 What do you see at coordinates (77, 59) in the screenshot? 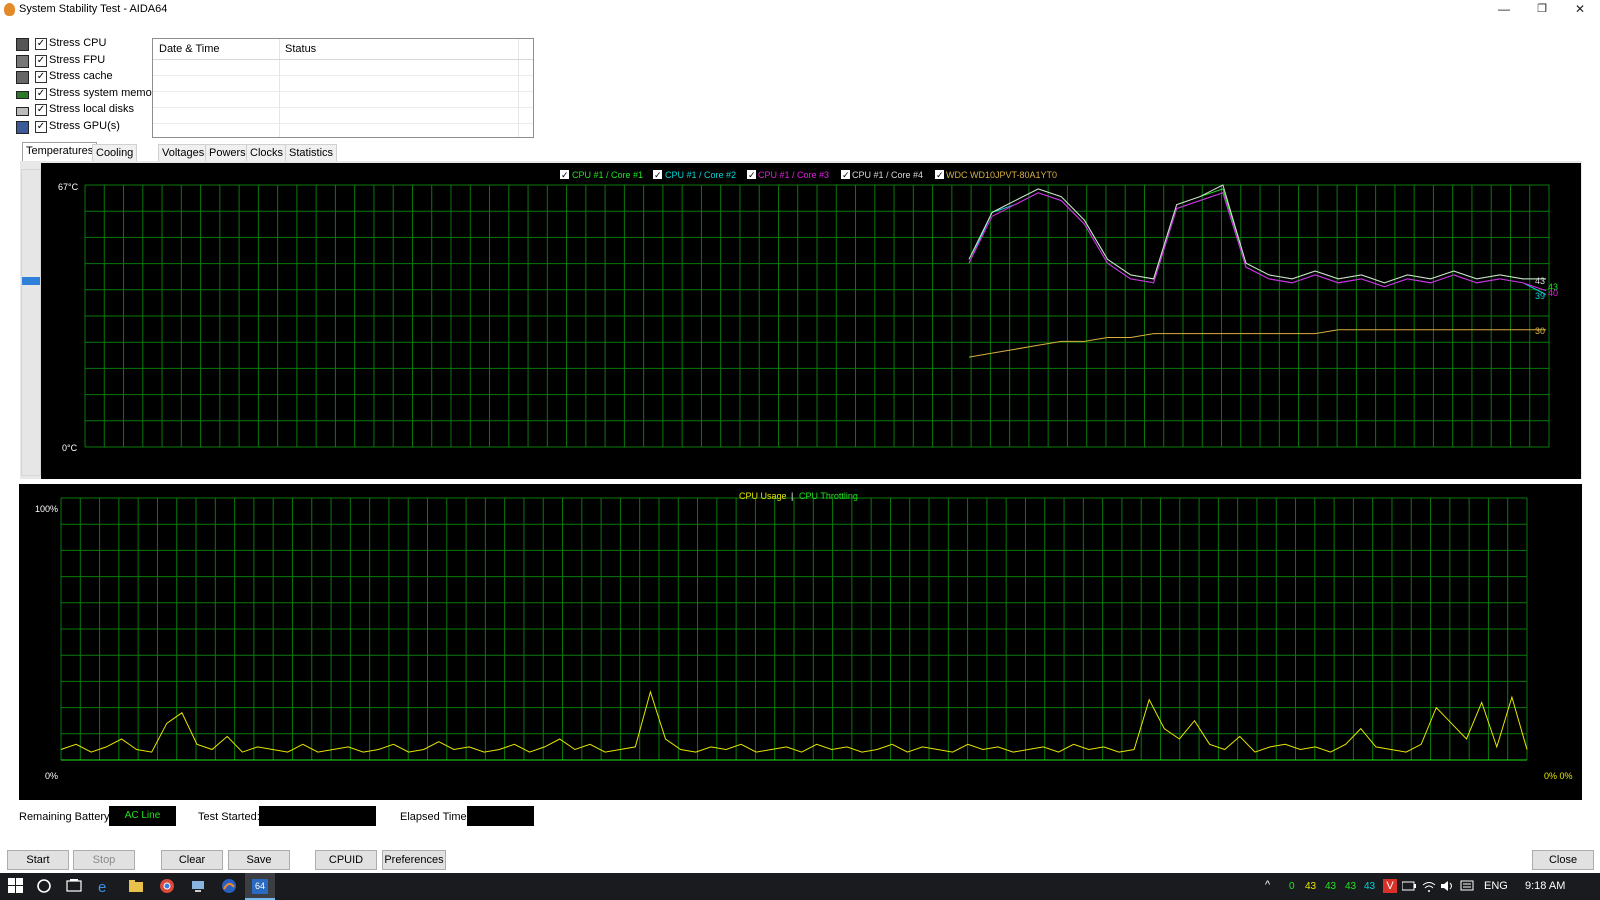
I see `stress-fpu-label: Stress FPU` at bounding box center [77, 59].